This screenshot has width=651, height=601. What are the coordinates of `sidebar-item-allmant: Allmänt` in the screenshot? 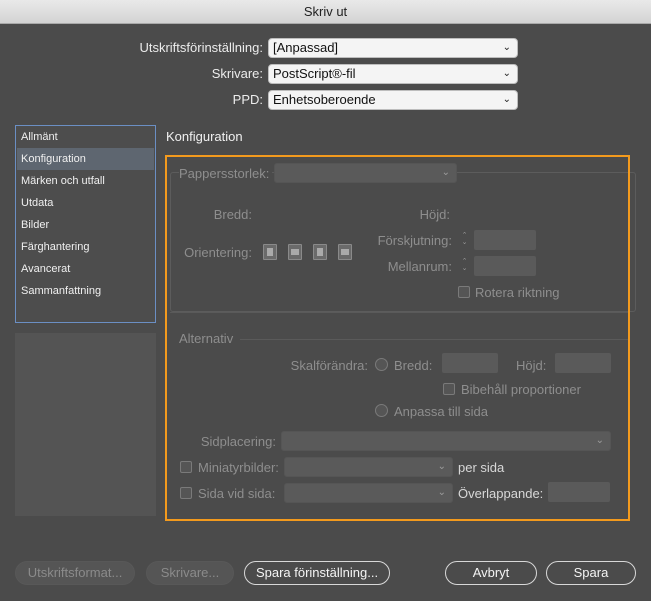 It's located at (85, 137).